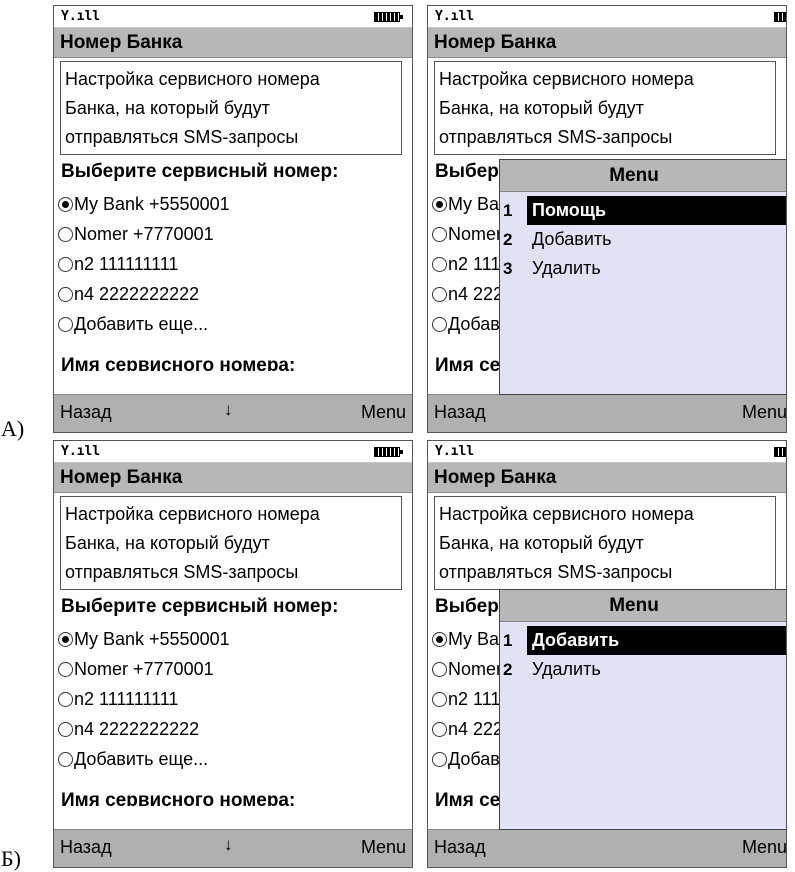  I want to click on menu-item-label: Удалить, so click(566, 268).